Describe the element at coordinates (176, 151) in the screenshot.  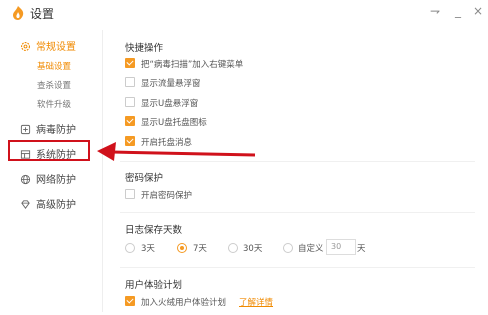
I see `annotation-arrow` at that location.